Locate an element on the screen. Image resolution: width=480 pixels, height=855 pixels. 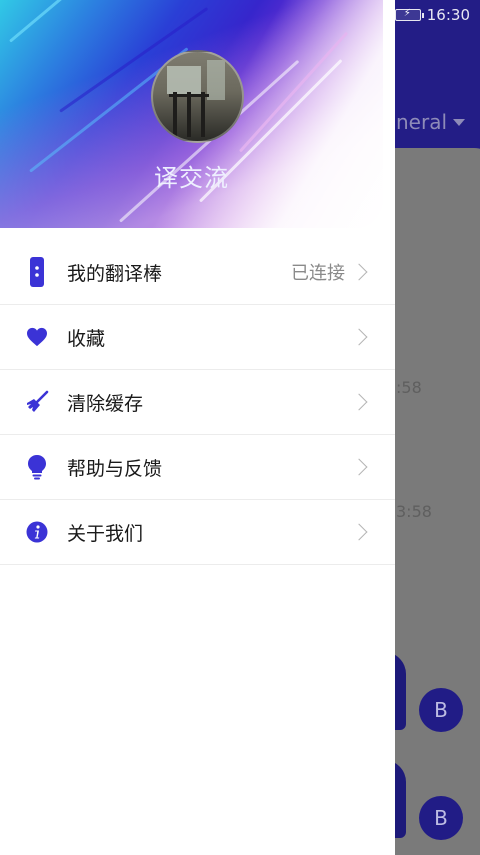
info-icon is located at coordinates (37, 532).